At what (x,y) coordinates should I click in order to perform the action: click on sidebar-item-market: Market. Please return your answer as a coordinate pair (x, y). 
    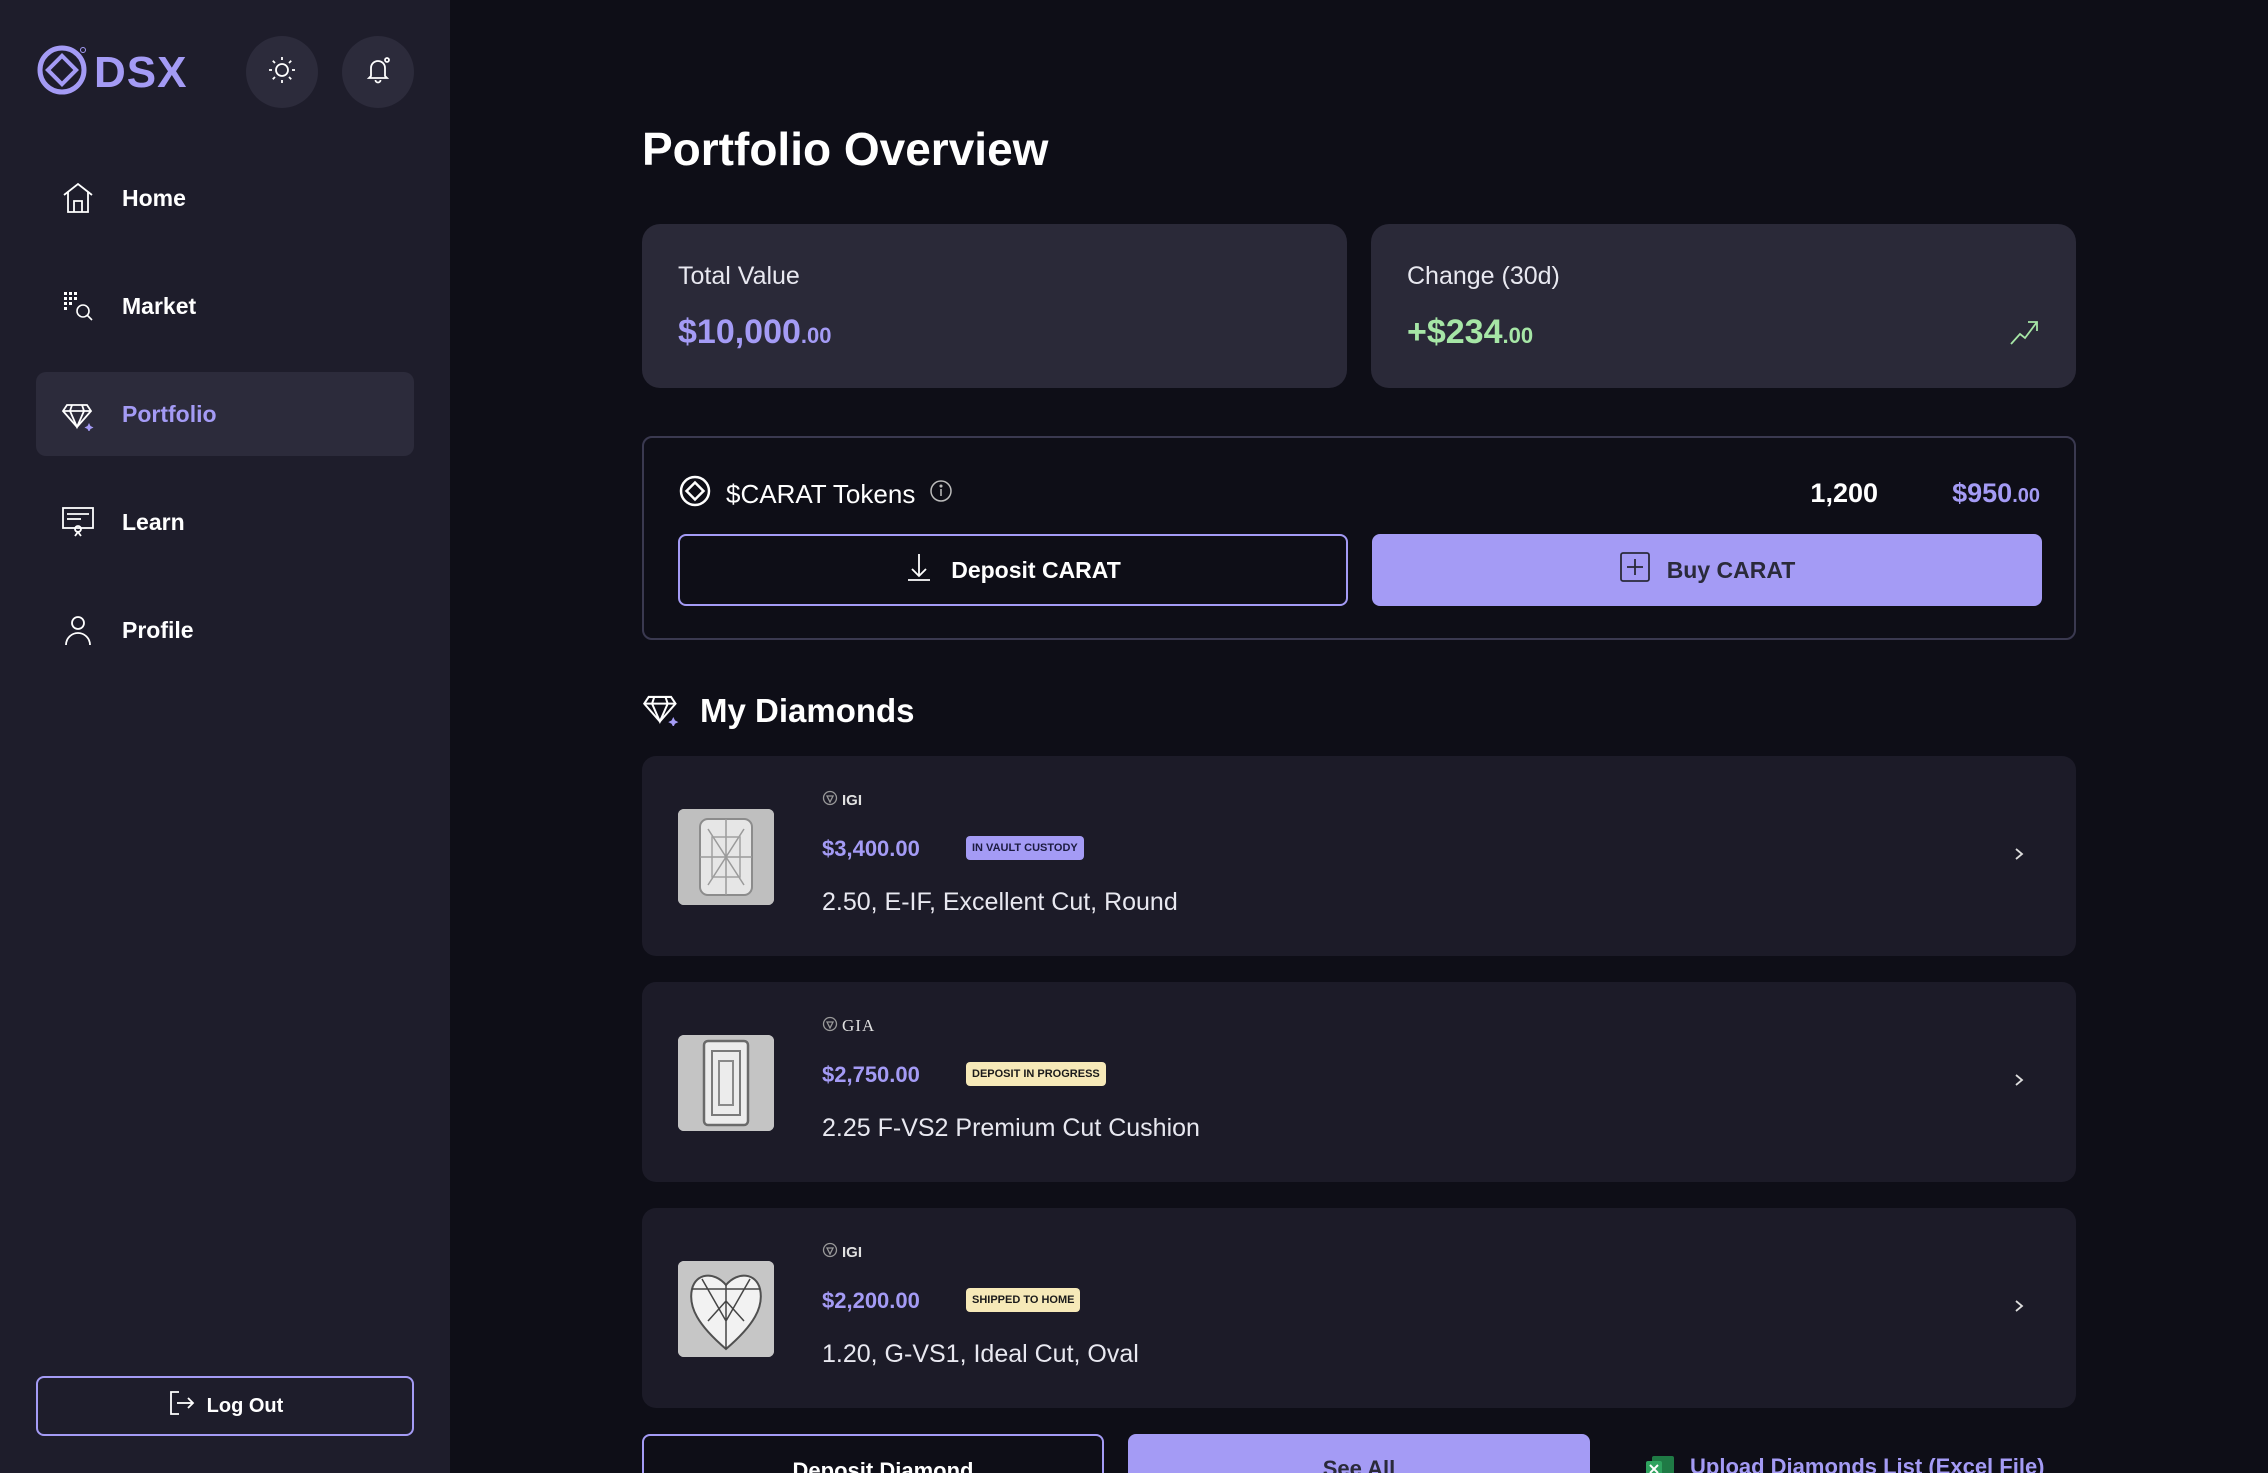
    Looking at the image, I should click on (225, 306).